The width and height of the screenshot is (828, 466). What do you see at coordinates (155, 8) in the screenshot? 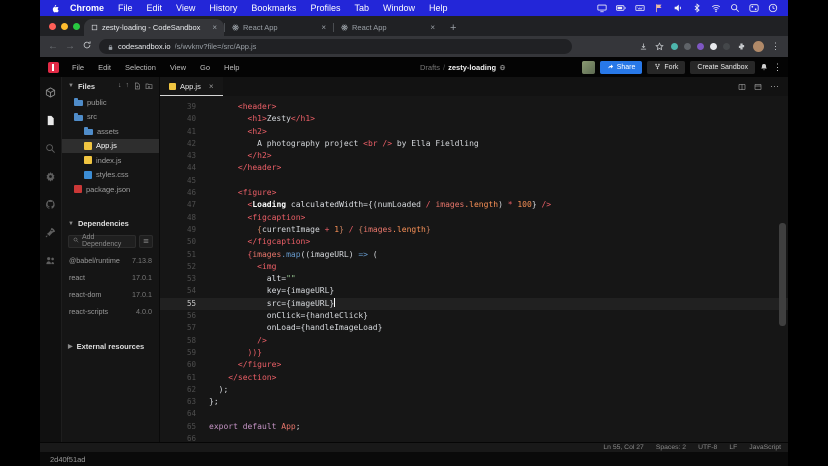
I see `menu-edit: Edit` at bounding box center [155, 8].